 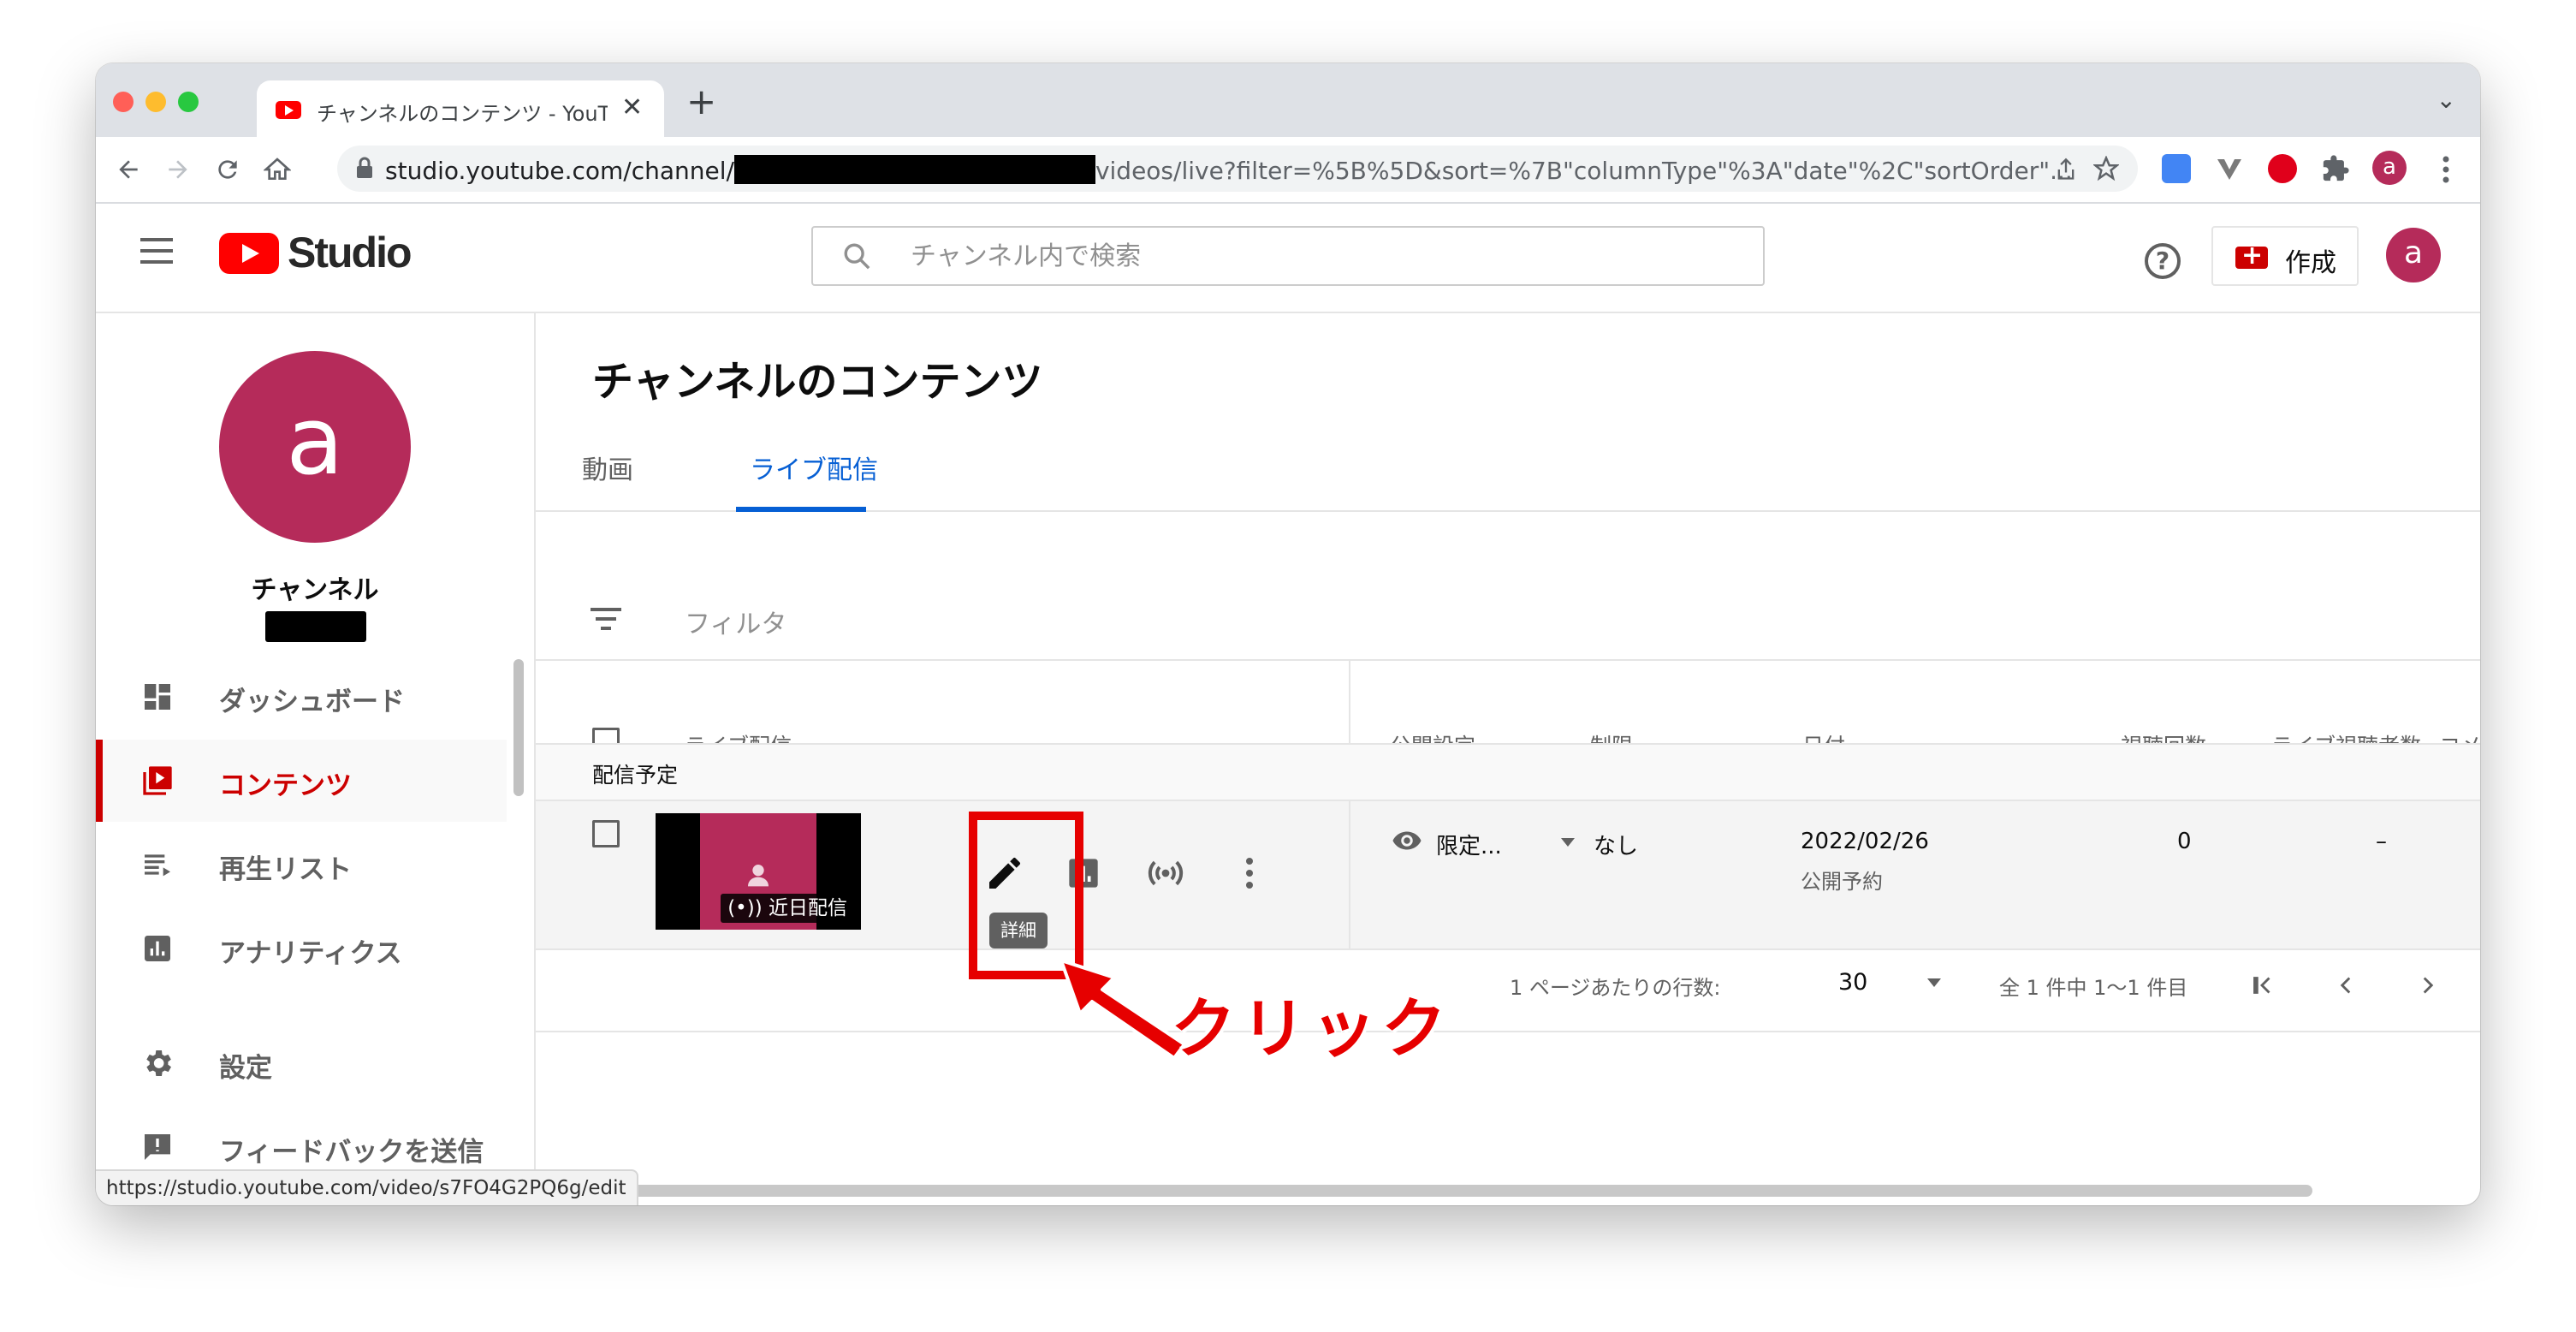 I want to click on row-divider, so click(x=1508, y=949).